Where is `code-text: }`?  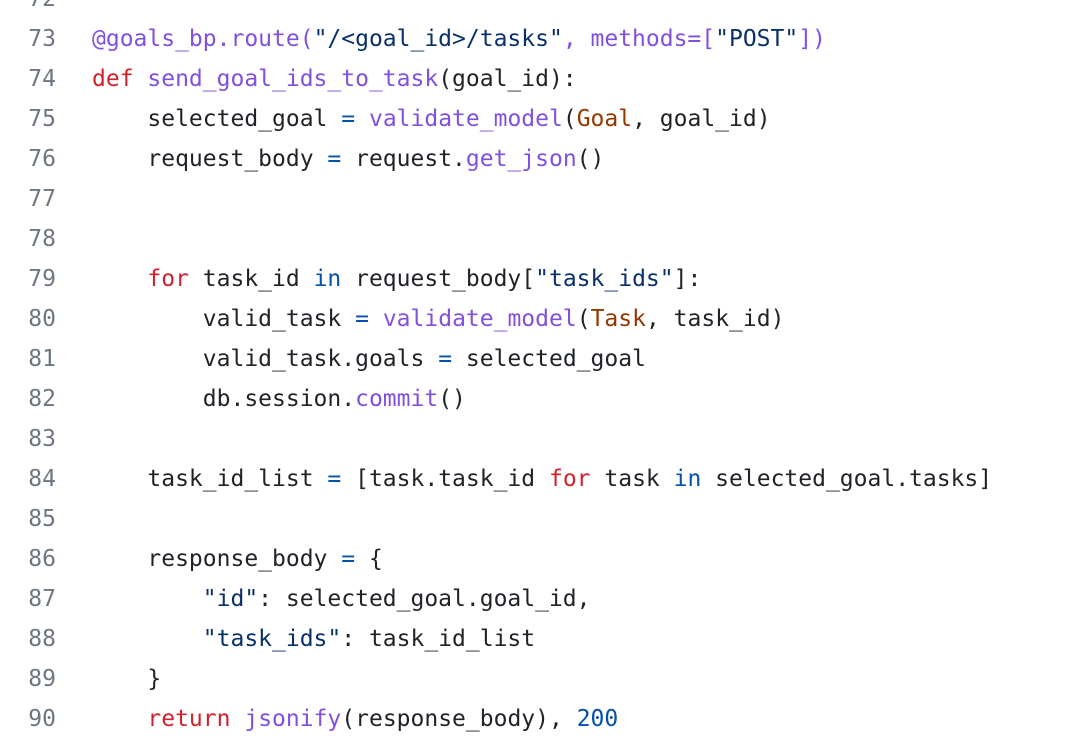
code-text: } is located at coordinates (108, 679).